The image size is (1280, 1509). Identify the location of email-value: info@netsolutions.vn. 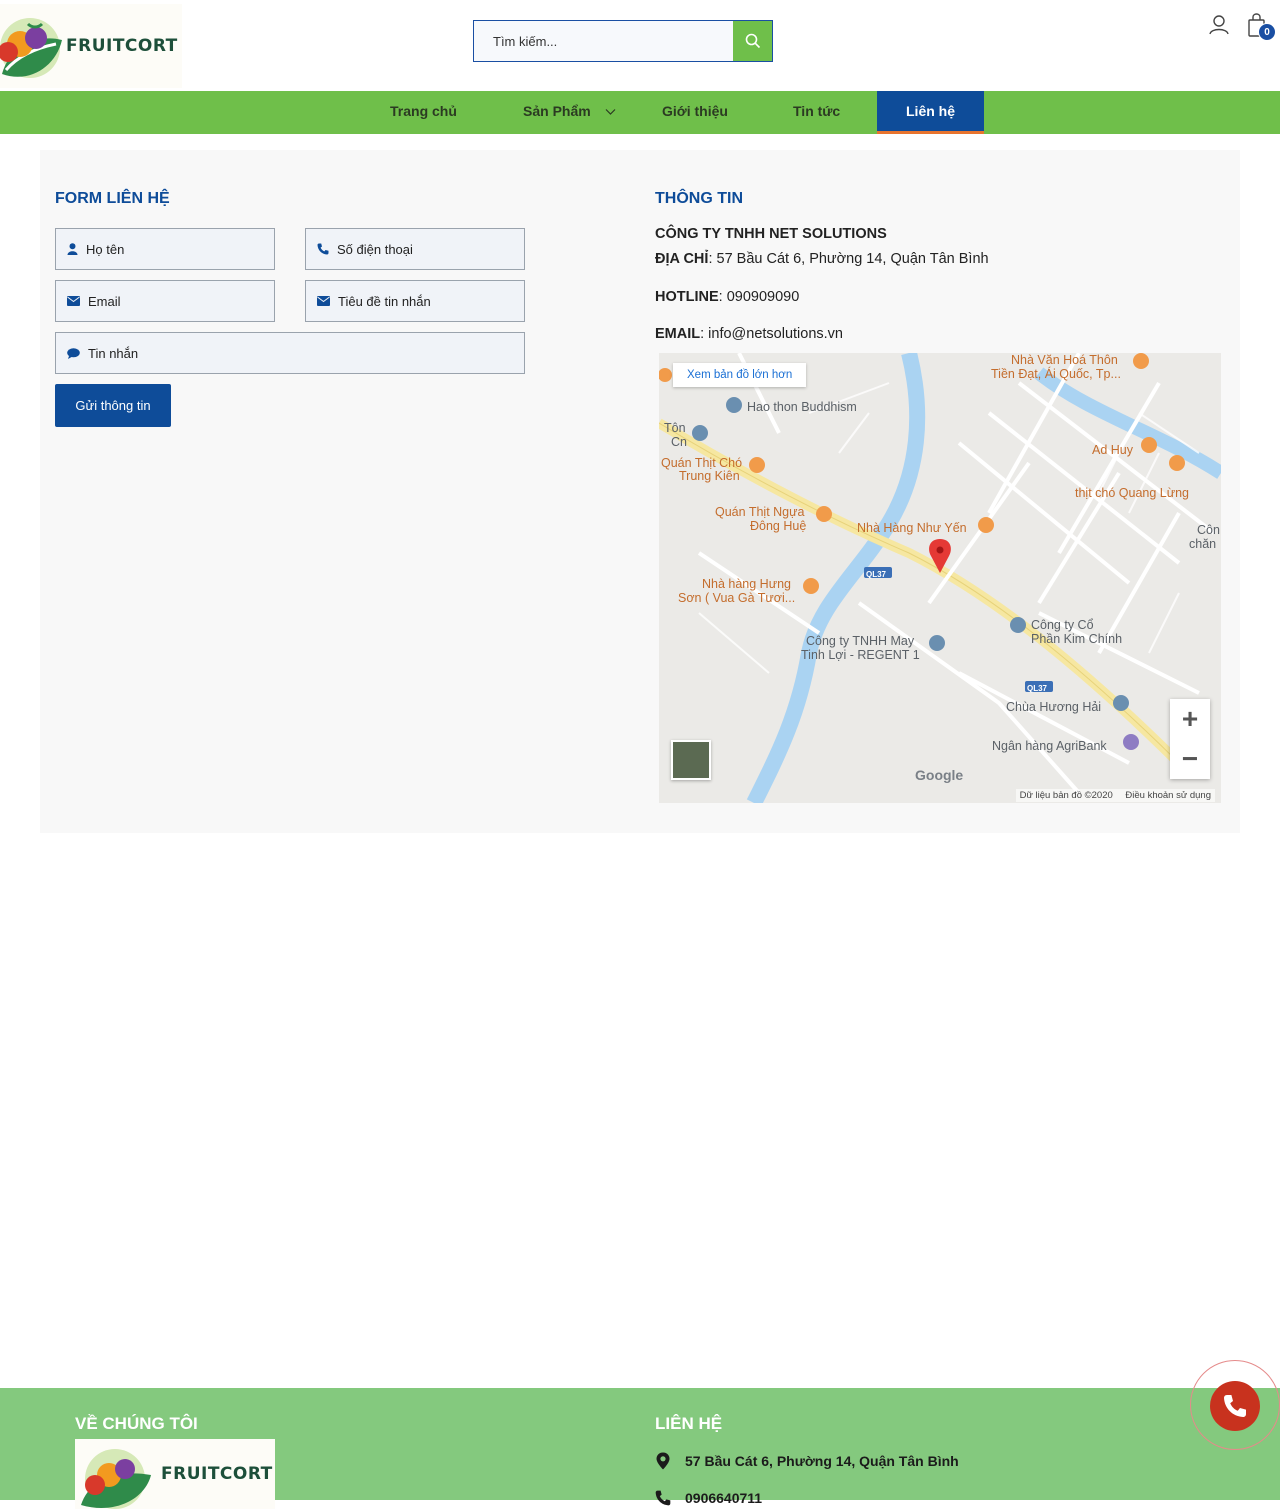
(775, 334).